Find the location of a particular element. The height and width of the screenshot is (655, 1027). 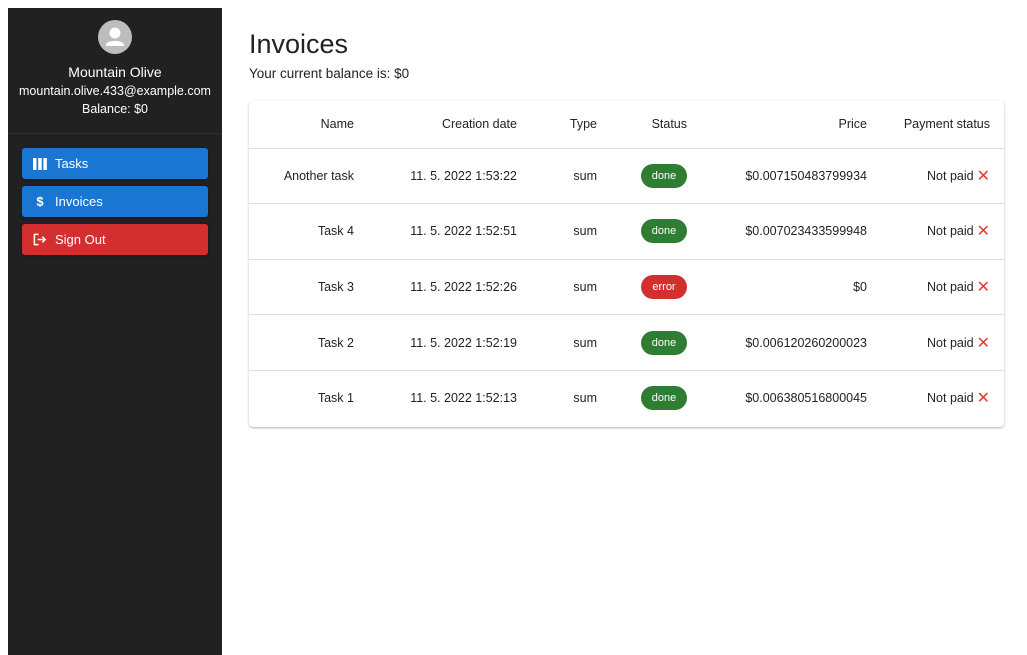

cell-name: Task 2 is located at coordinates (308, 342).